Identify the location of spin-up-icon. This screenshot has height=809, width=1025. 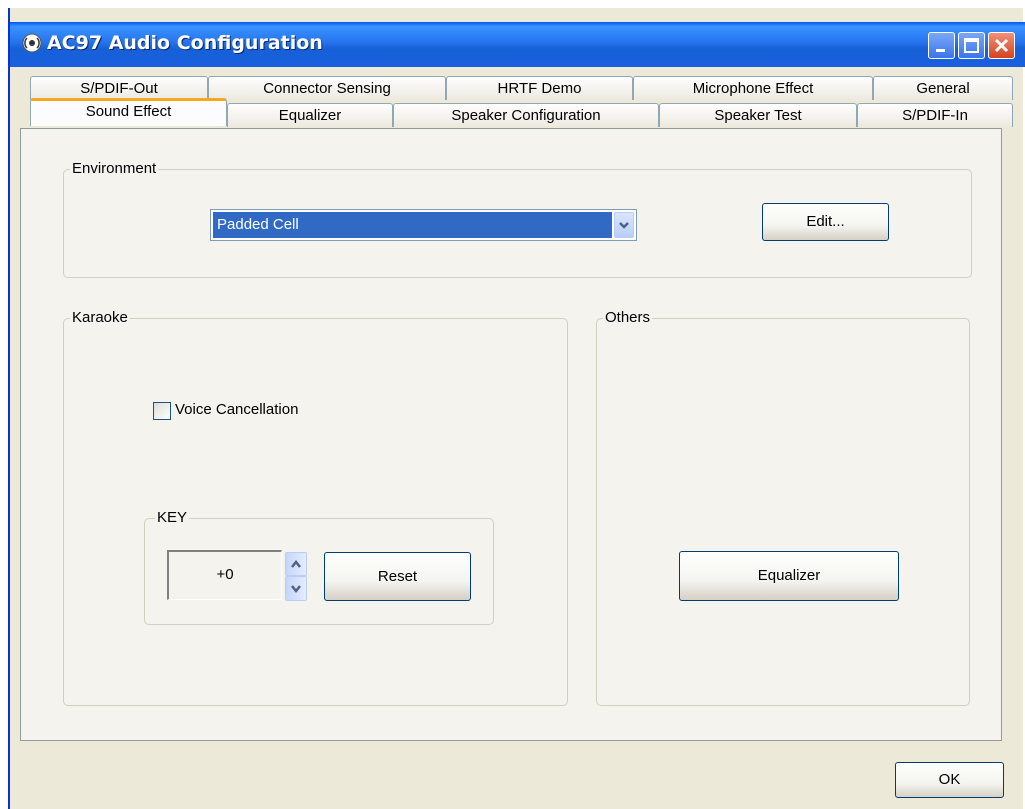
(296, 563).